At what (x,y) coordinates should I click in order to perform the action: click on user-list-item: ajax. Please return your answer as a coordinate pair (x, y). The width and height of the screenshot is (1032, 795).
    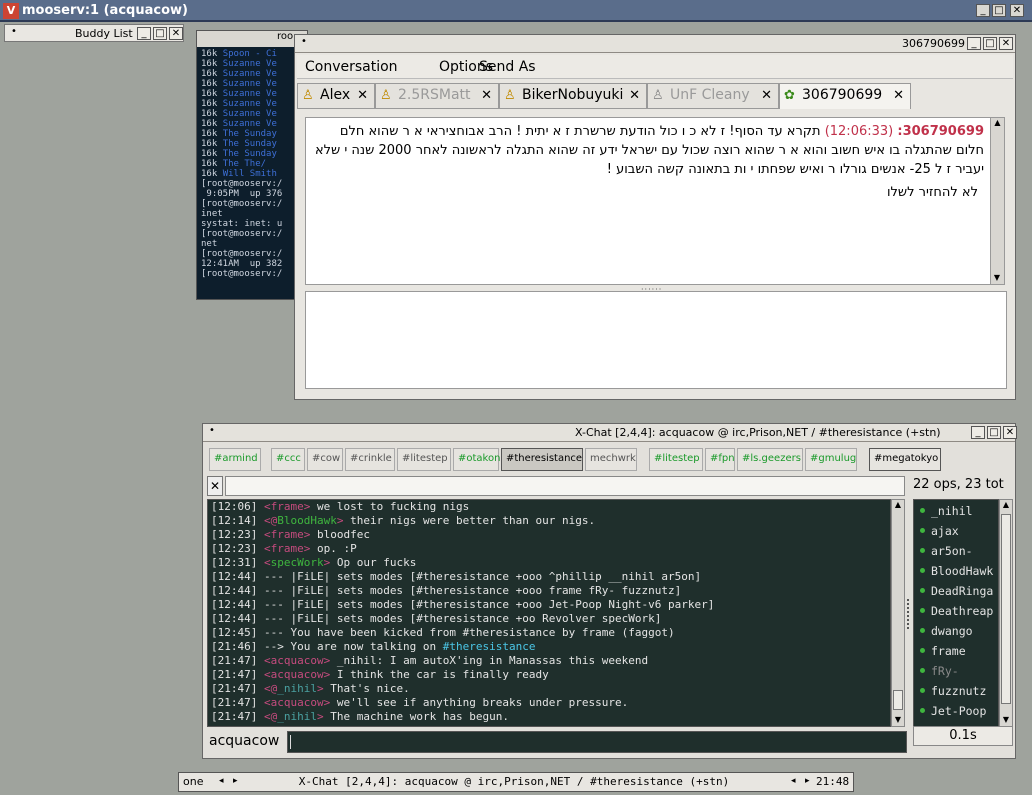
    Looking at the image, I should click on (956, 530).